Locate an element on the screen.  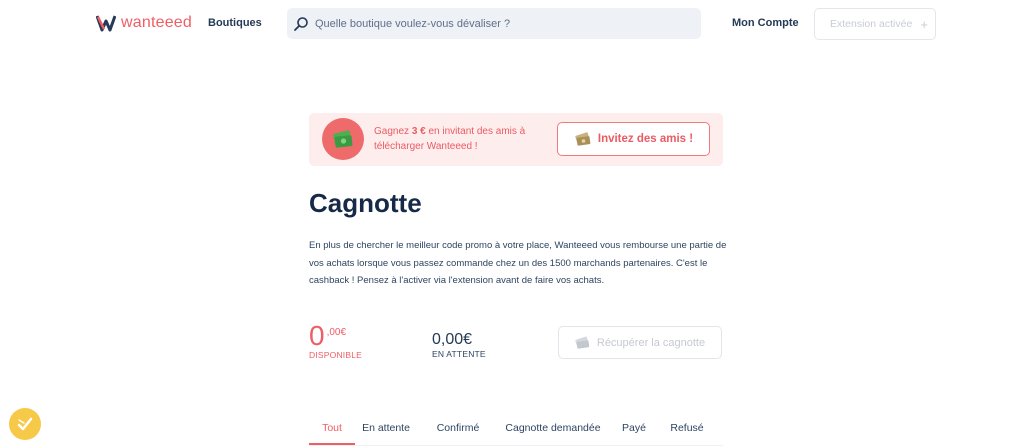
tab-refuse: Refusé is located at coordinates (687, 431).